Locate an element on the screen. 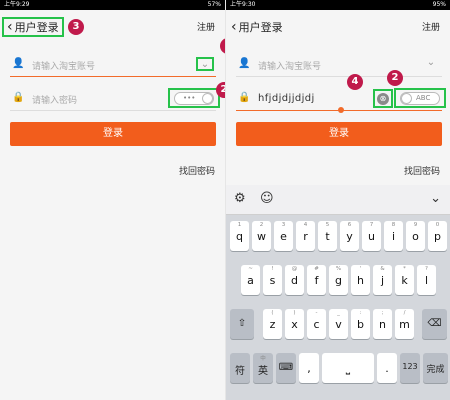 Image resolution: width=450 pixels, height=400 pixels. key-row-2: ~ a ! s @ d # f % g ' h & j * k ? l is located at coordinates (338, 281).